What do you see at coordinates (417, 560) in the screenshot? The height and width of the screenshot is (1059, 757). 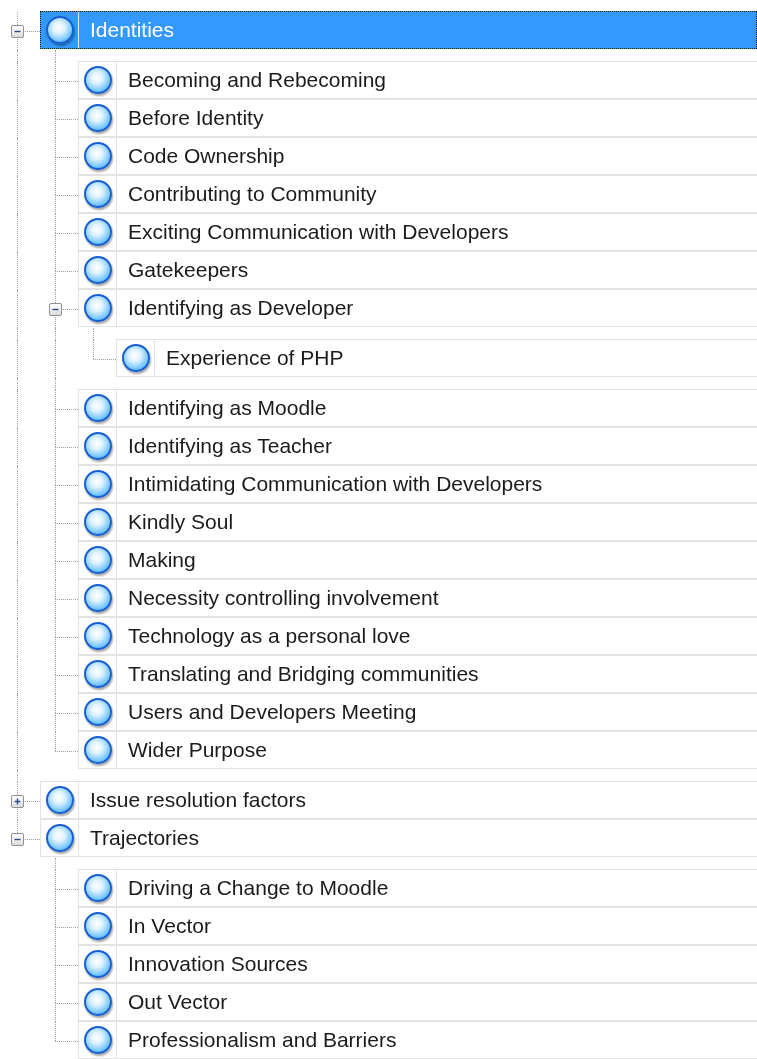 I see `tree-item: Making` at bounding box center [417, 560].